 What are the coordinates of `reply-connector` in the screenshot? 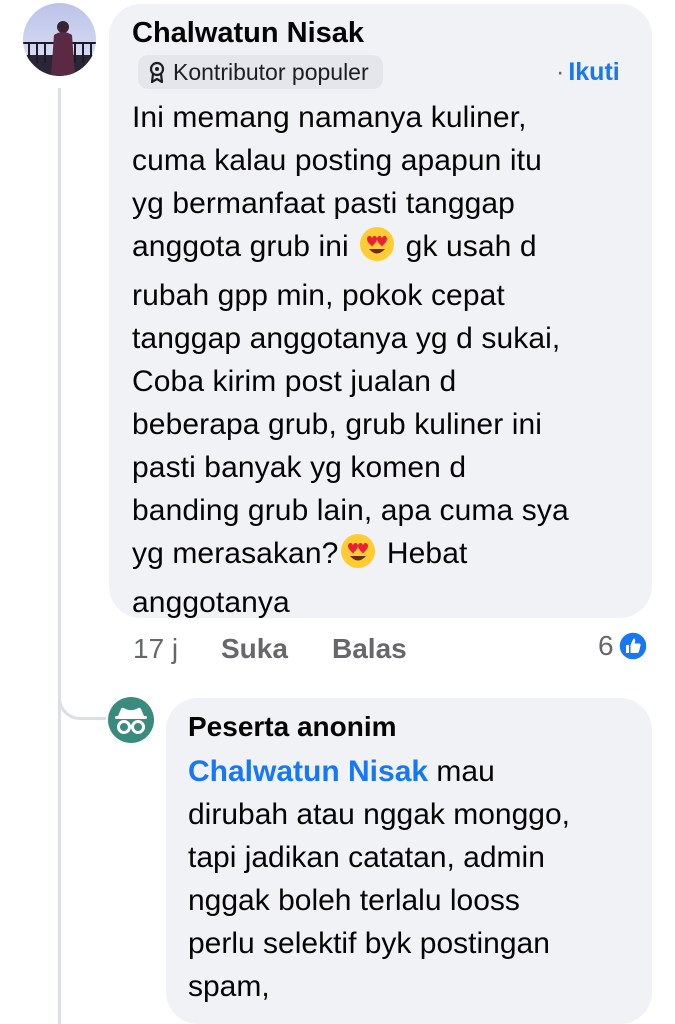 It's located at (82, 705).